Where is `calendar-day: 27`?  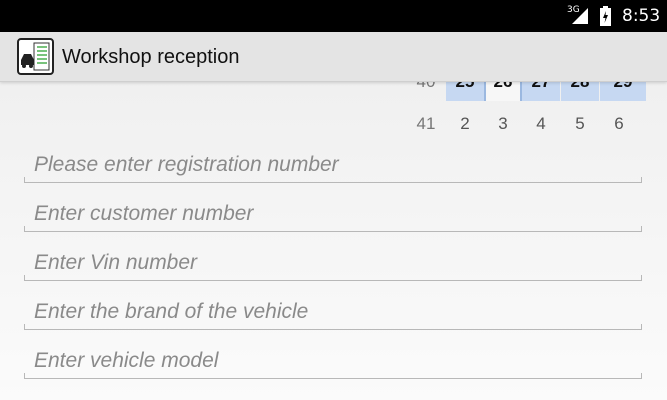 calendar-day: 27 is located at coordinates (541, 91).